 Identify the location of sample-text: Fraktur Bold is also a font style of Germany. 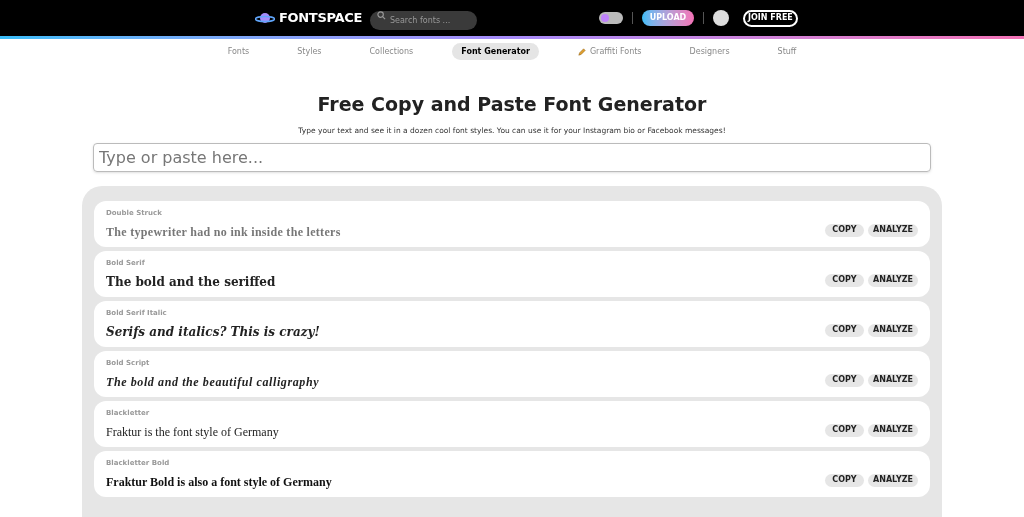
(219, 482).